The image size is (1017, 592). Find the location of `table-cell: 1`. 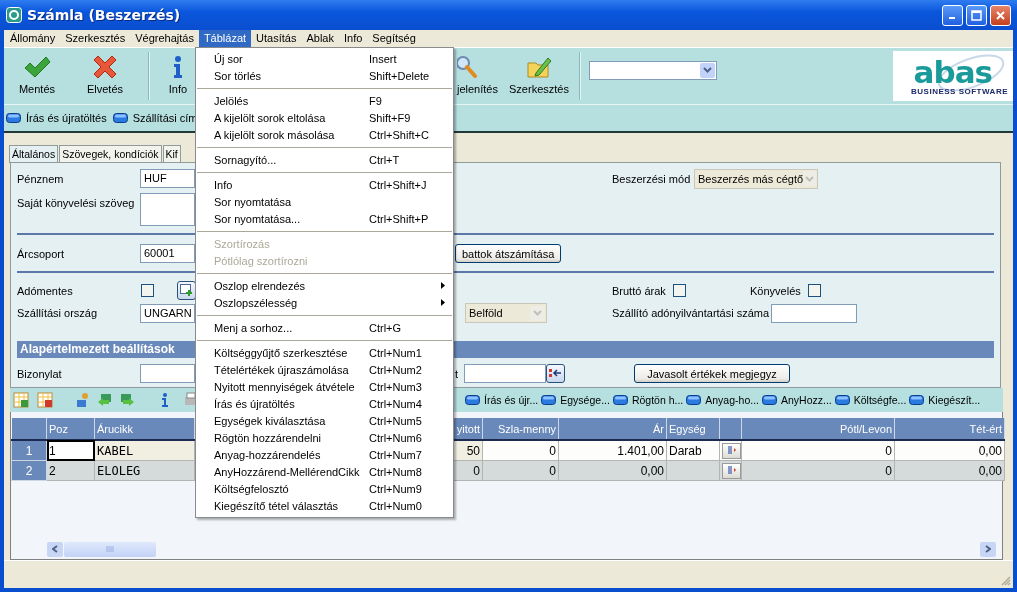

table-cell: 1 is located at coordinates (70, 450).